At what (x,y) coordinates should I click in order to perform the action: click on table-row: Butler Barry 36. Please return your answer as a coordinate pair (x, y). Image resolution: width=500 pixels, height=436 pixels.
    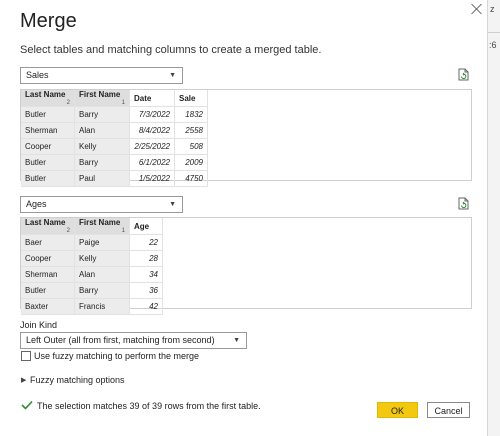
    Looking at the image, I should click on (92, 290).